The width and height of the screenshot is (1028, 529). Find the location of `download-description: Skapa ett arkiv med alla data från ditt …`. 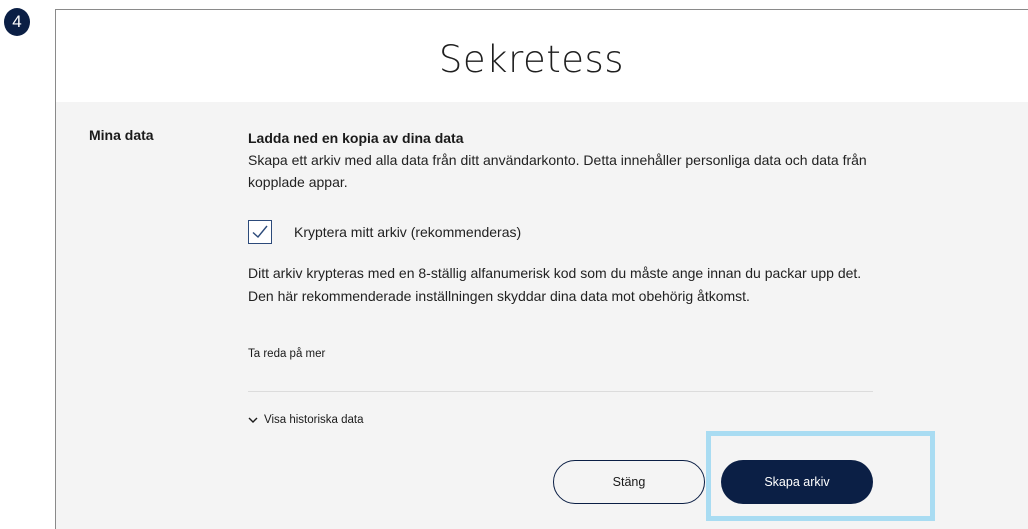

download-description: Skapa ett arkiv med alla data från ditt … is located at coordinates (557, 171).